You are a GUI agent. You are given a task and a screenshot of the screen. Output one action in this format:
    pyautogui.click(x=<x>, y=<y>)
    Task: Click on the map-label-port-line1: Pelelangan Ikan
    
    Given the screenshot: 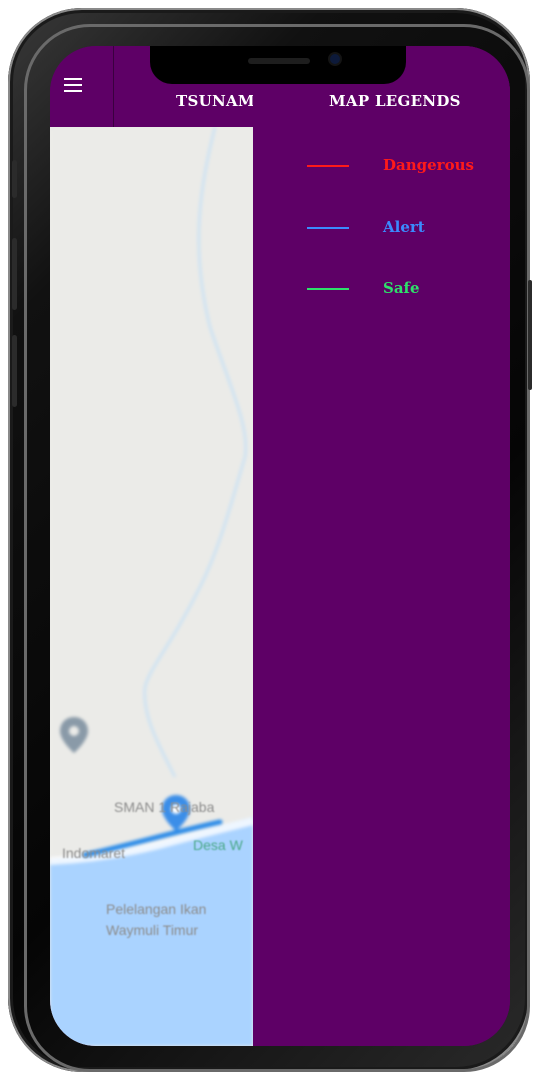 What is the action you would take?
    pyautogui.click(x=156, y=909)
    